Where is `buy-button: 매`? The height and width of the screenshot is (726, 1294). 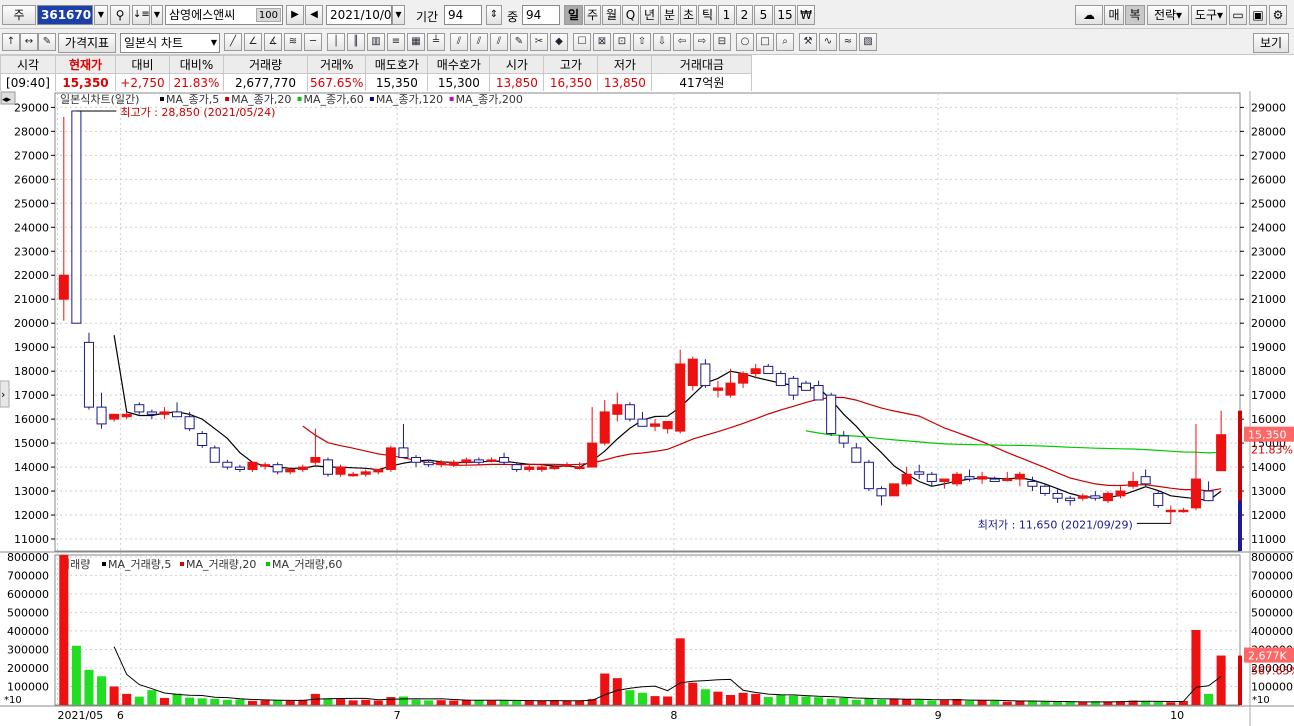
buy-button: 매 is located at coordinates (1114, 15).